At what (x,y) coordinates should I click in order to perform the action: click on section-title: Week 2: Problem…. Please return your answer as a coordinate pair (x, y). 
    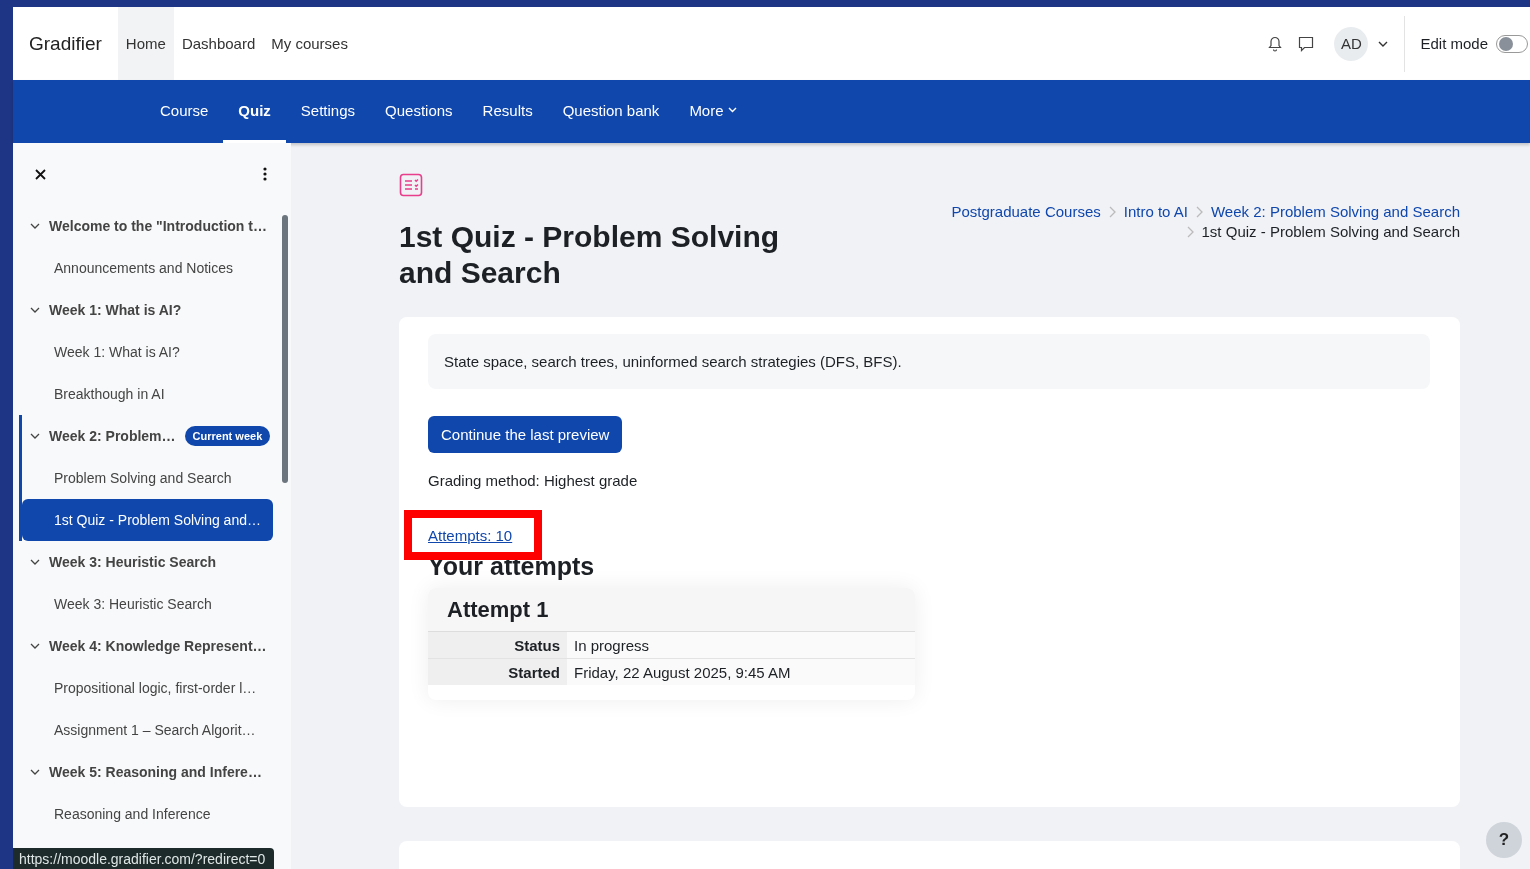
    Looking at the image, I should click on (112, 436).